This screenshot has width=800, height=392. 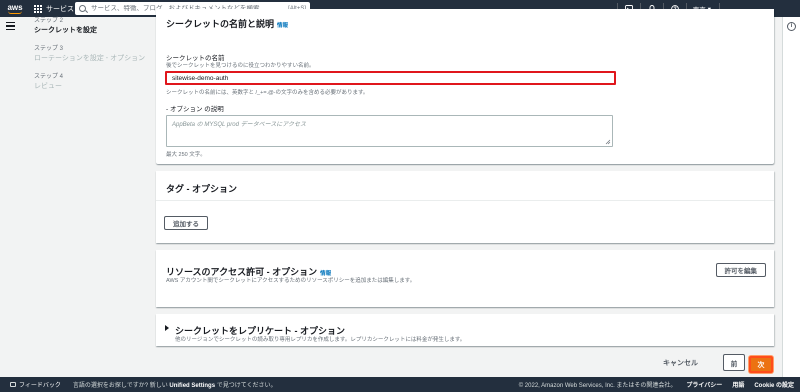 I want to click on divider, so click(x=465, y=200).